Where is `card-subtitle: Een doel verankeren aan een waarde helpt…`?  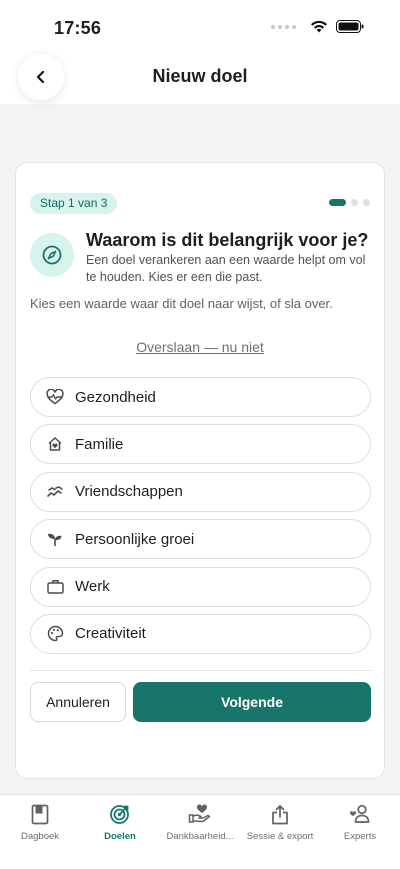 card-subtitle: Een doel verankeren aan een waarde helpt… is located at coordinates (226, 268).